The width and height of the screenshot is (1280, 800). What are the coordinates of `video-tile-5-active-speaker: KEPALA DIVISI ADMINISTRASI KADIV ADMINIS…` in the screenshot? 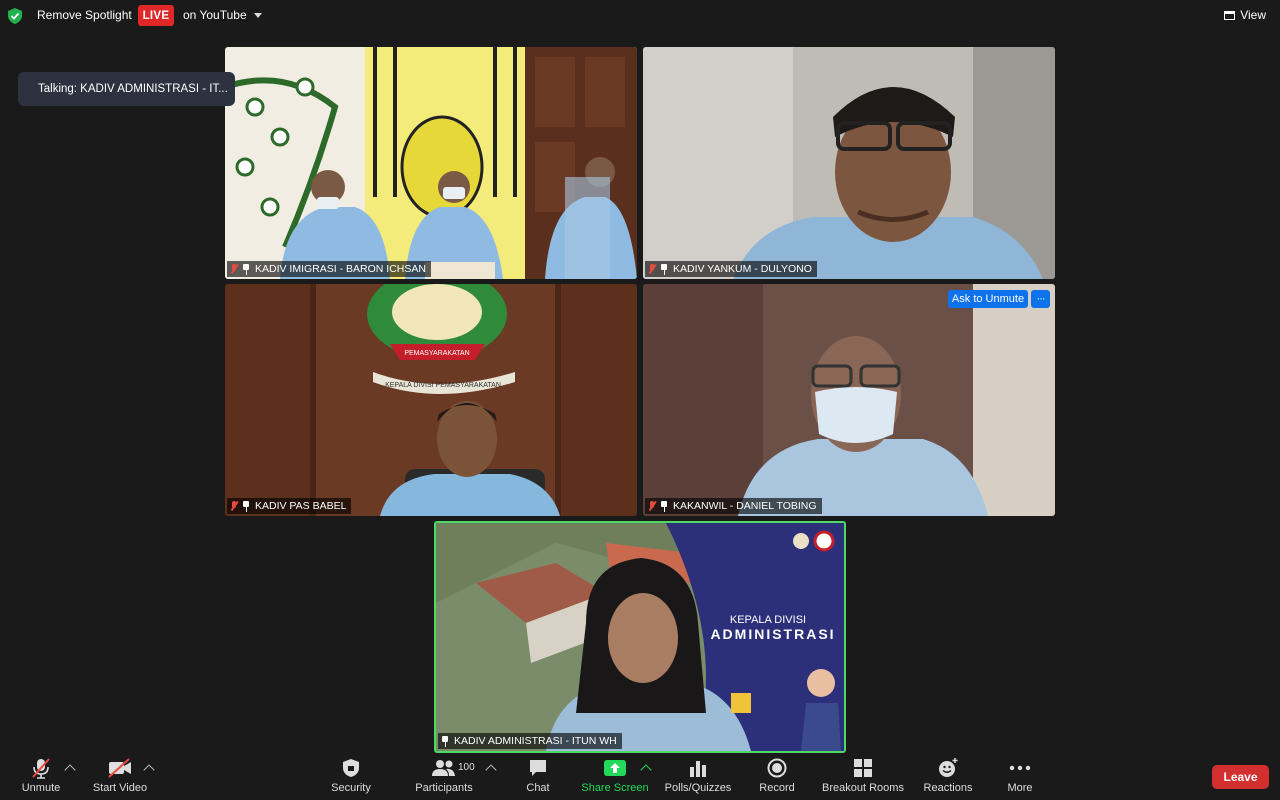 It's located at (640, 637).